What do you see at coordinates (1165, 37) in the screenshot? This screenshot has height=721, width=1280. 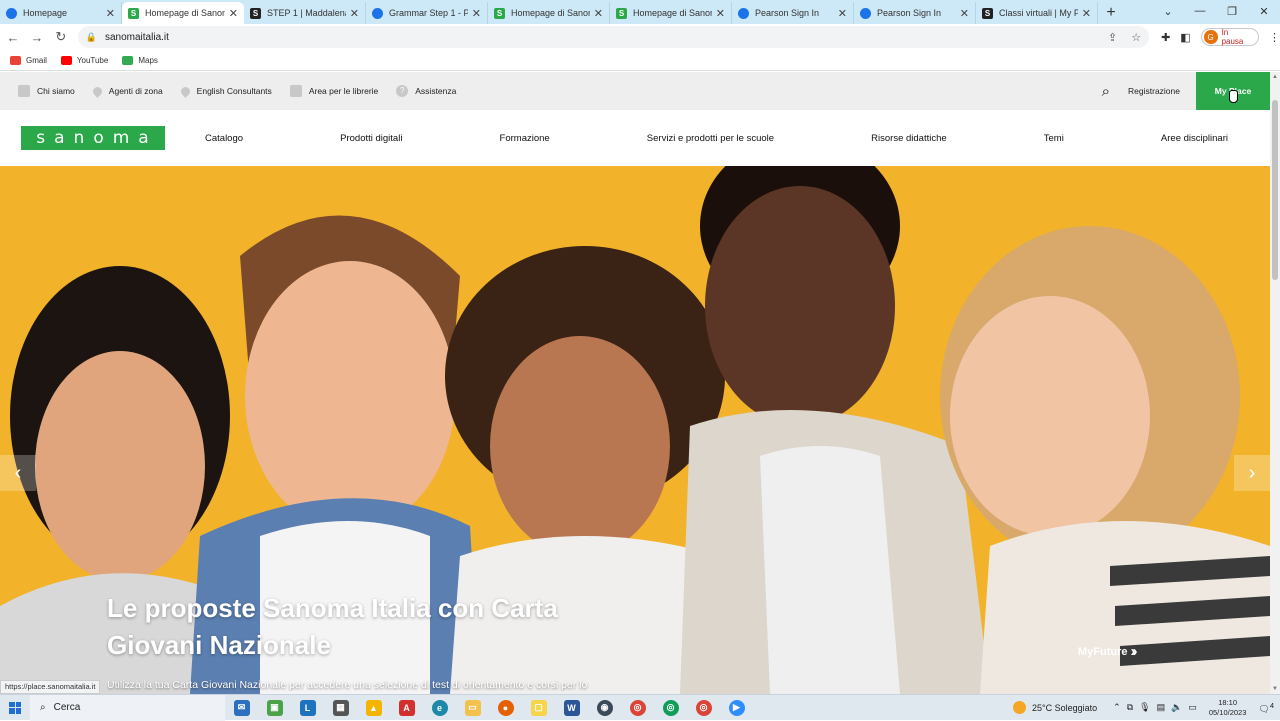 I see `extensions-icon: ✚` at bounding box center [1165, 37].